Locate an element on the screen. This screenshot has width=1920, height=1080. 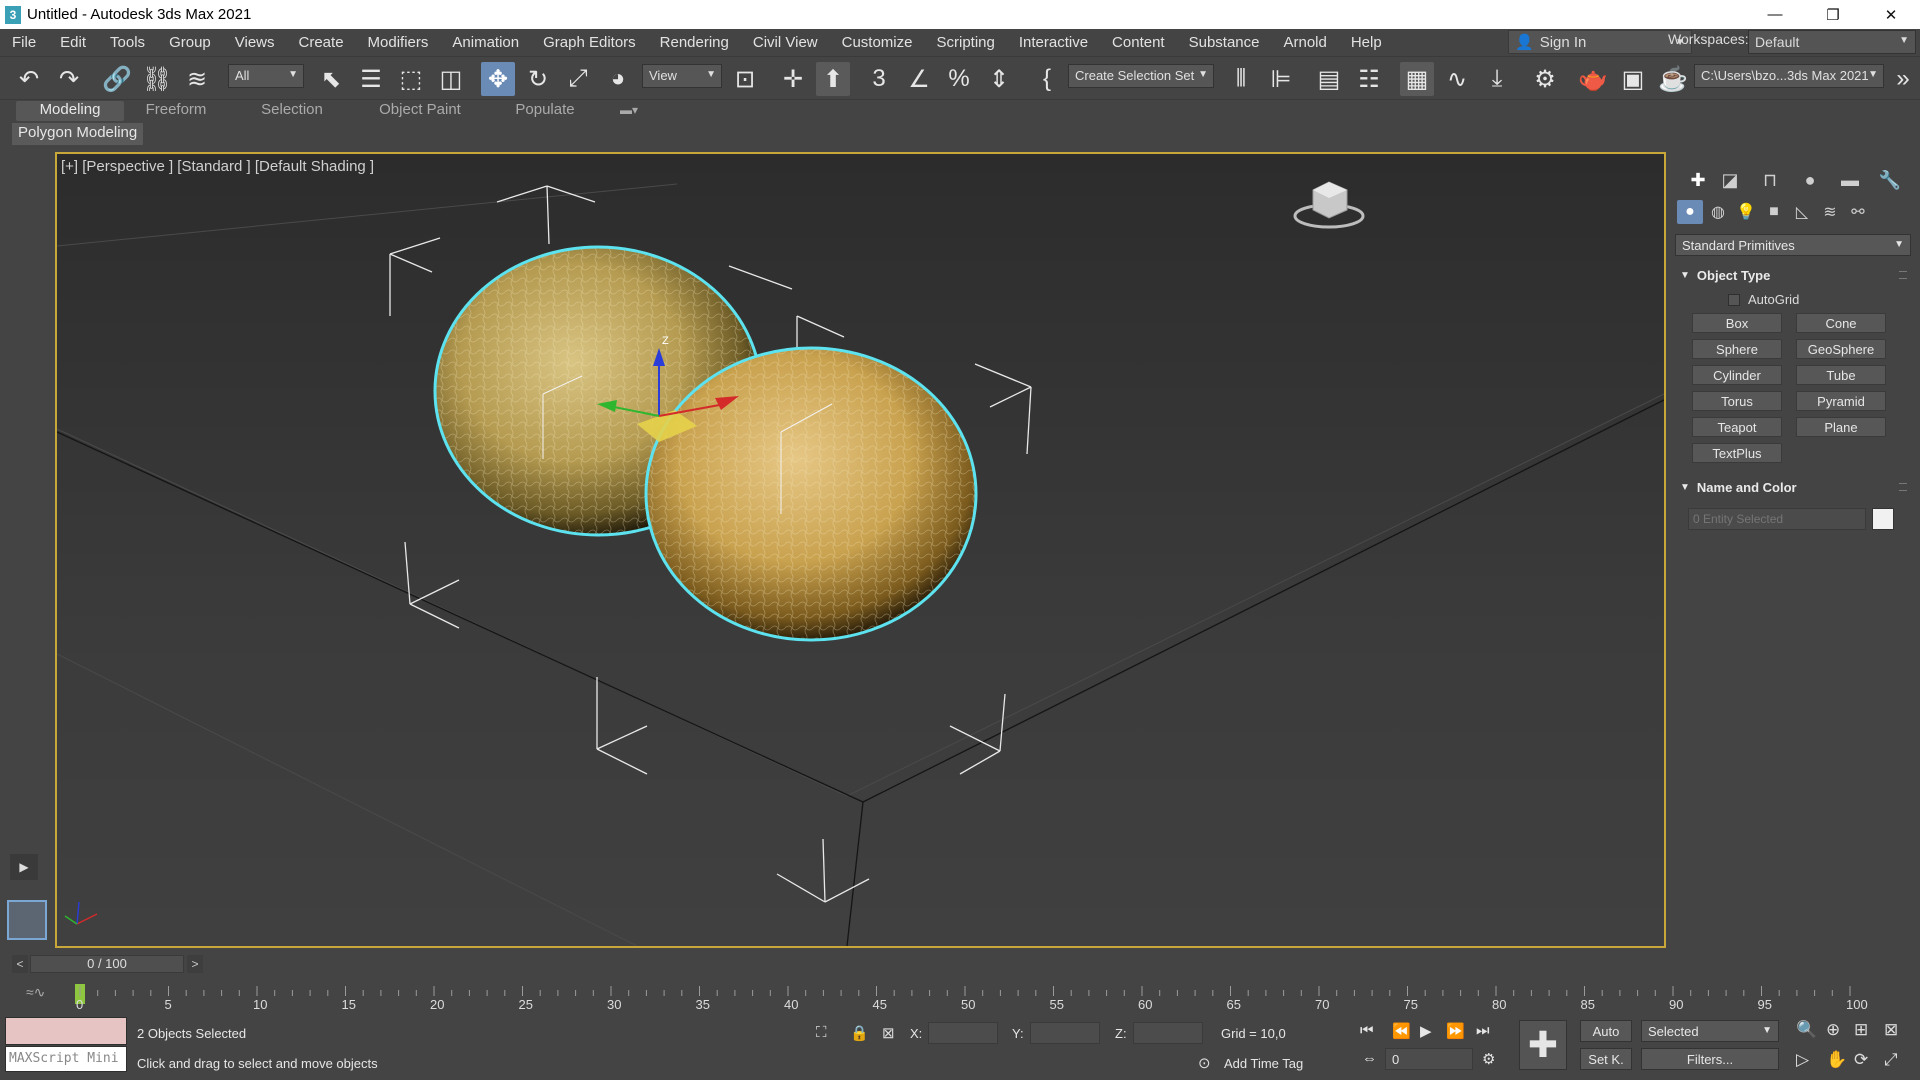
helpers-category-icon: ◺ is located at coordinates (1802, 212).